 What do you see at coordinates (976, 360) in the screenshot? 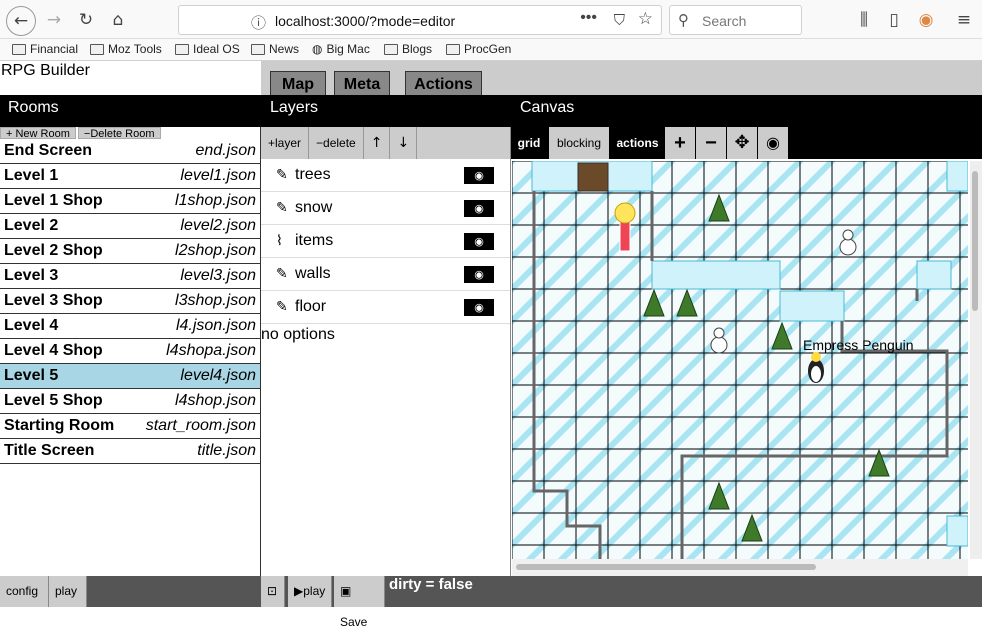
I see `vertical-scrollbar` at bounding box center [976, 360].